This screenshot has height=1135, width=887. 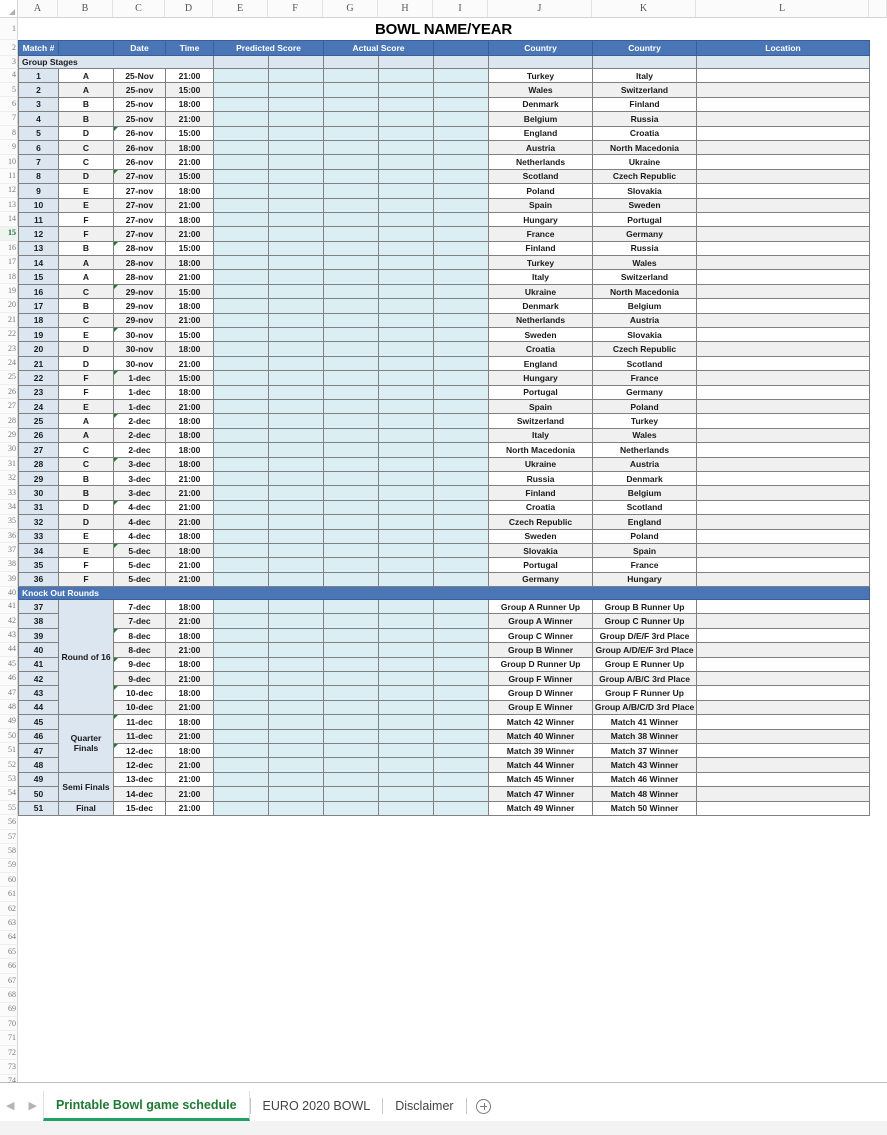 What do you see at coordinates (268, 48) in the screenshot?
I see `col-header-predicted-score: Predicted Score` at bounding box center [268, 48].